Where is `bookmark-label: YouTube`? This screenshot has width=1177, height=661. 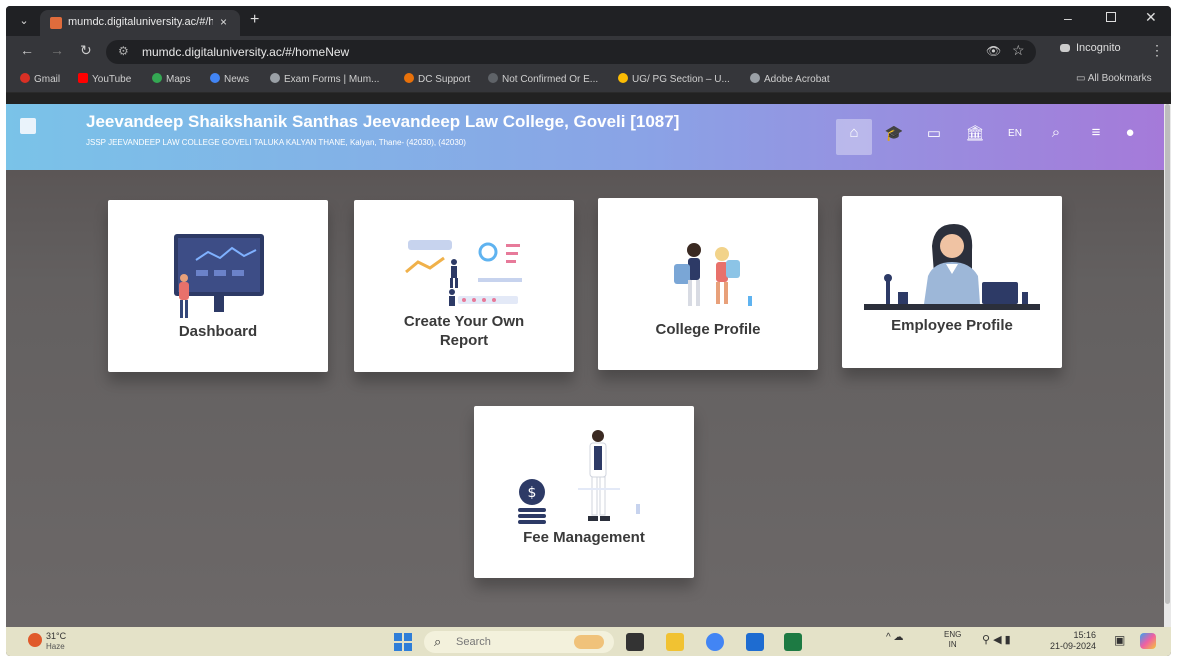 bookmark-label: YouTube is located at coordinates (112, 79).